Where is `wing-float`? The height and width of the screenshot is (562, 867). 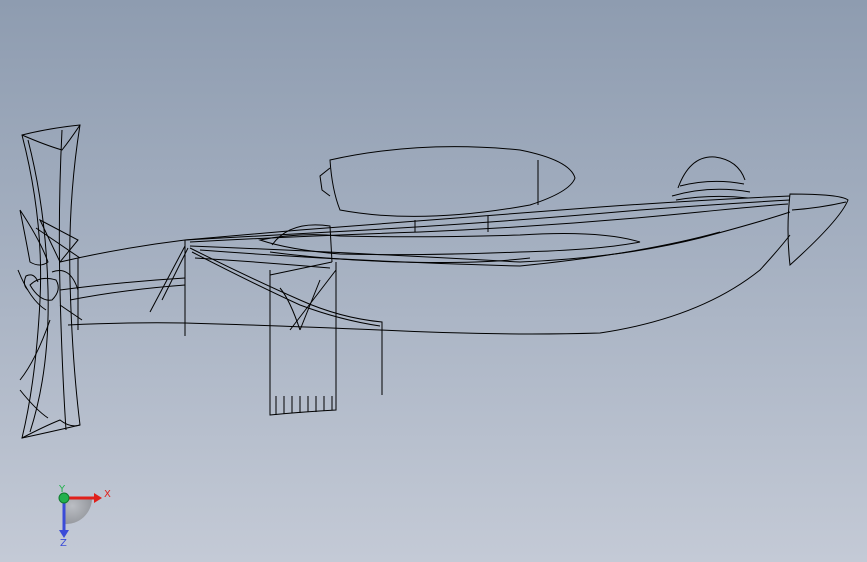 wing-float is located at coordinates (447, 181).